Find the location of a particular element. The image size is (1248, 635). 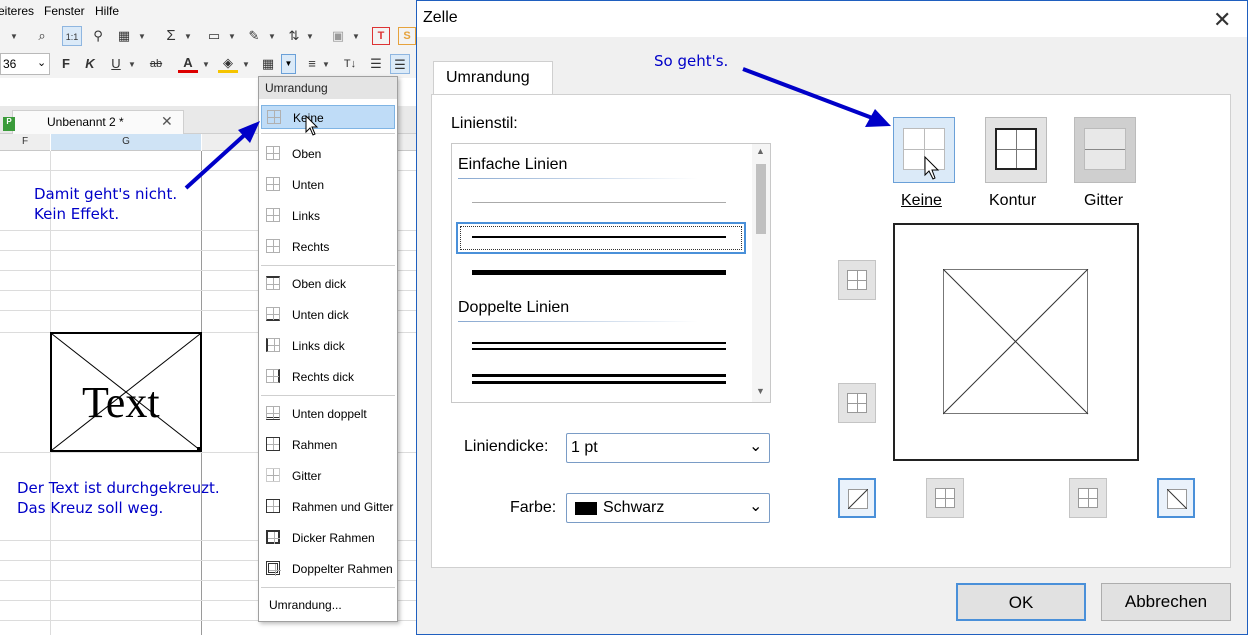

menu-item-unten-doppelt: Unten doppelt is located at coordinates (328, 414).